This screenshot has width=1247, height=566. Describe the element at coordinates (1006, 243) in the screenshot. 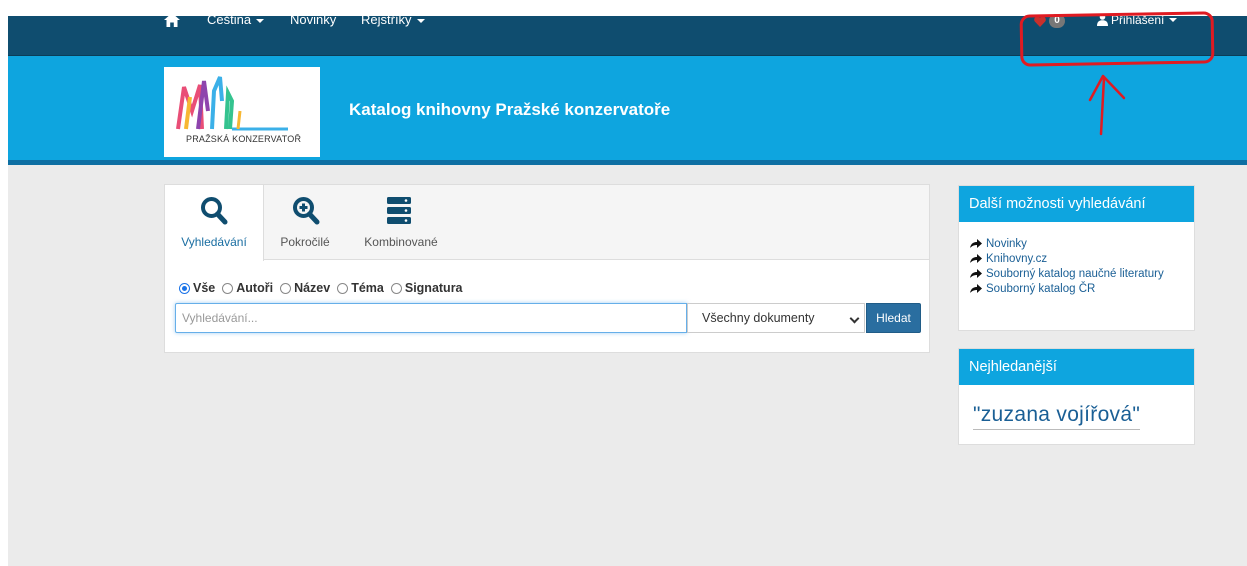

I see `link-label: Novinky` at that location.